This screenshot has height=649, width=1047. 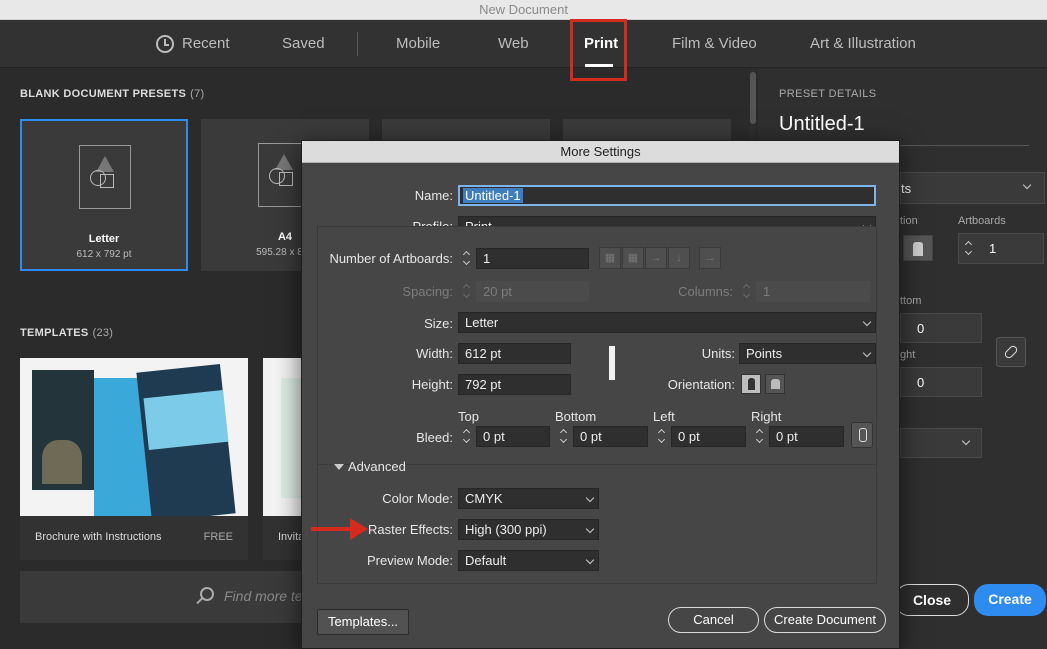 What do you see at coordinates (98, 537) in the screenshot?
I see `template-name: Brochure with Instructions` at bounding box center [98, 537].